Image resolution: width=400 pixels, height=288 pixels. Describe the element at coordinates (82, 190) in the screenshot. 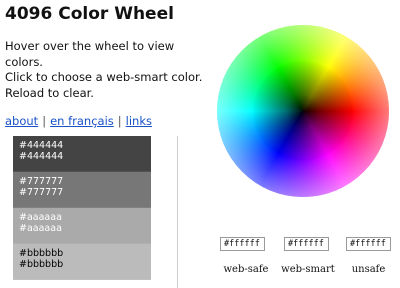

I see `color-swatch-2: #777777 #777777` at that location.